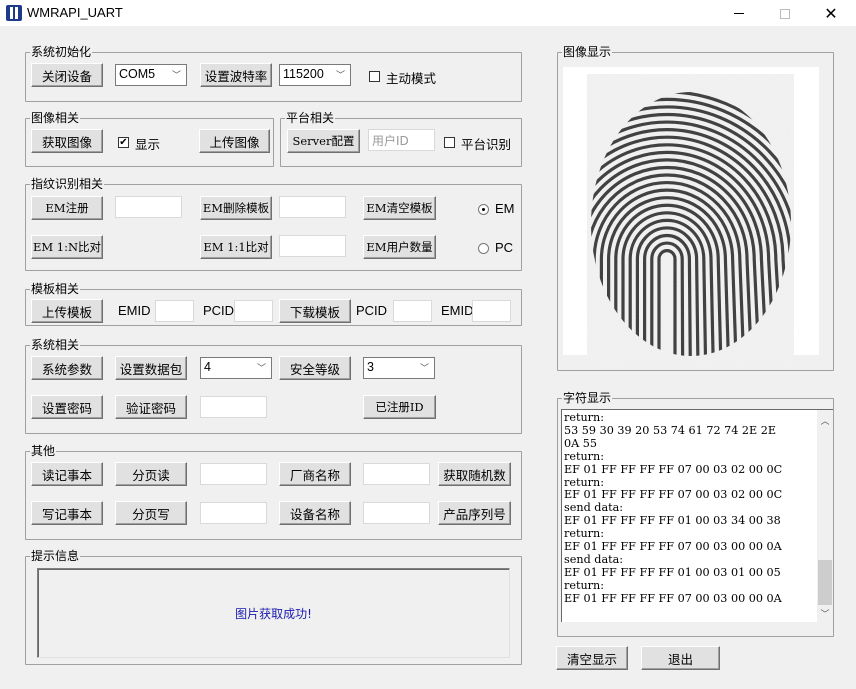 The image size is (856, 689). I want to click on em-clear-template-button: EM清空模板, so click(399, 208).